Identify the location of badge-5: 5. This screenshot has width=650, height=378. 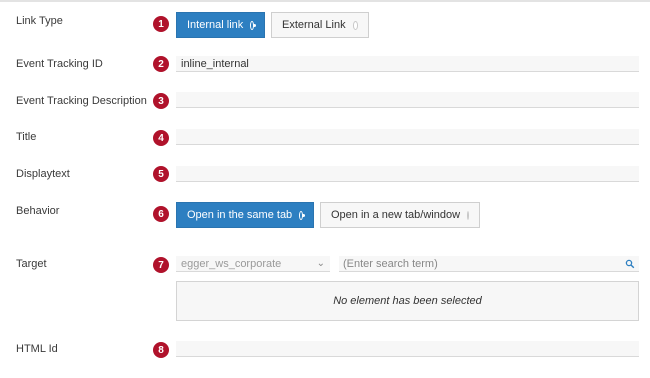
(161, 174).